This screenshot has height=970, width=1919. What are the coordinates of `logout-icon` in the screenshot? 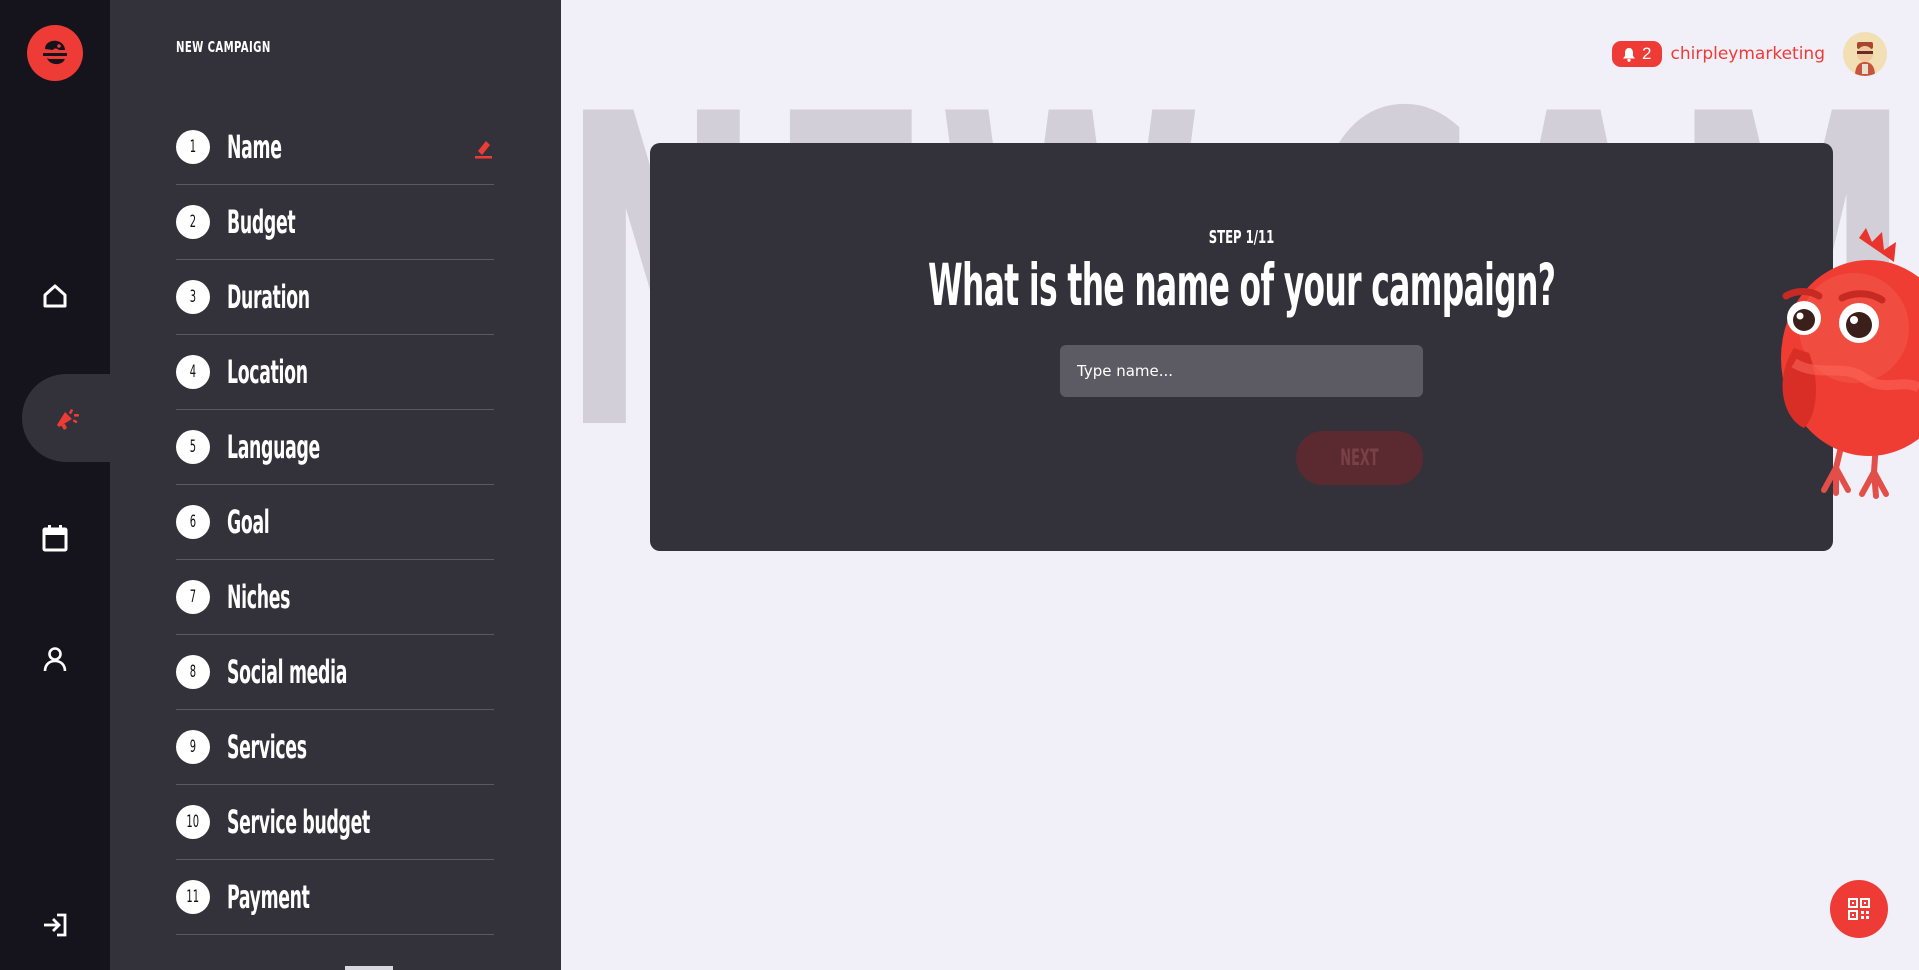 It's located at (55, 925).